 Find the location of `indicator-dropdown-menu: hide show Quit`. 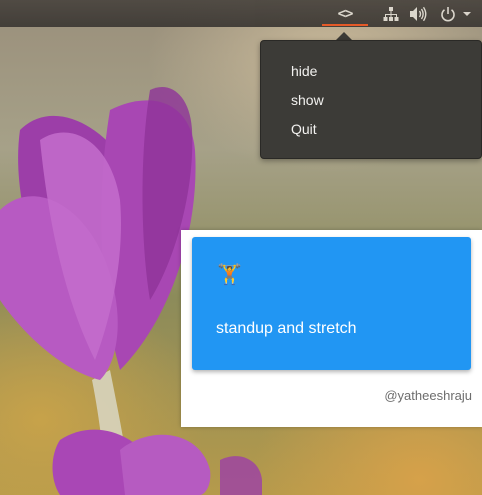

indicator-dropdown-menu: hide show Quit is located at coordinates (371, 99).